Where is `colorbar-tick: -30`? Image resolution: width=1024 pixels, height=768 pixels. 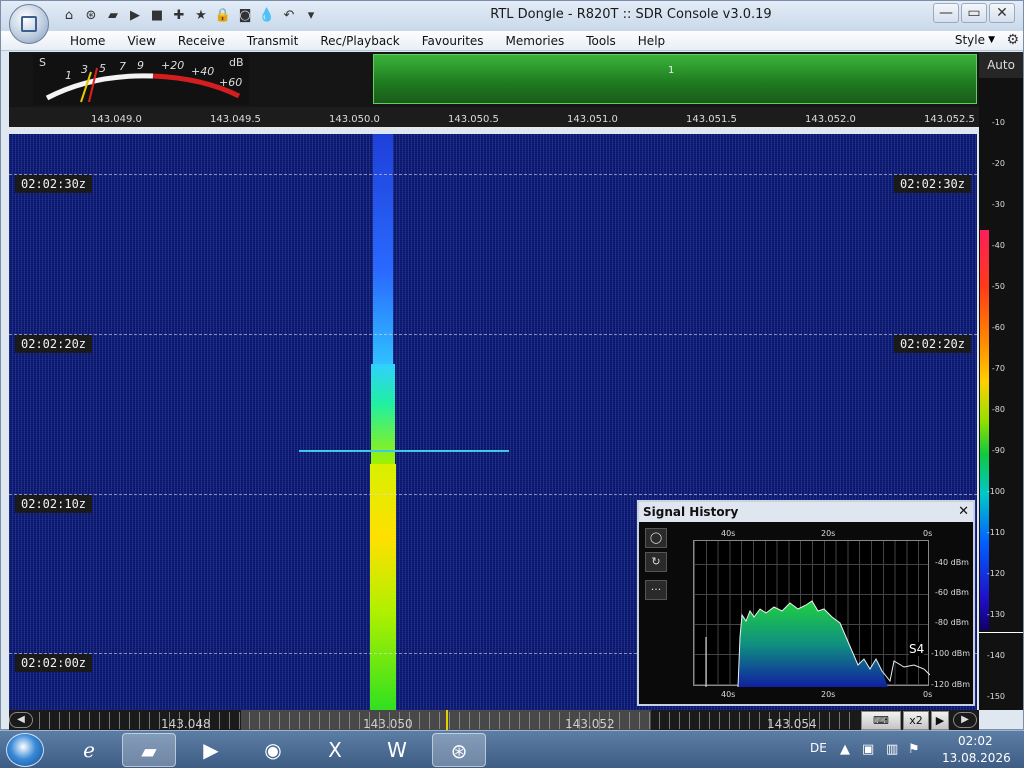 colorbar-tick: -30 is located at coordinates (998, 204).